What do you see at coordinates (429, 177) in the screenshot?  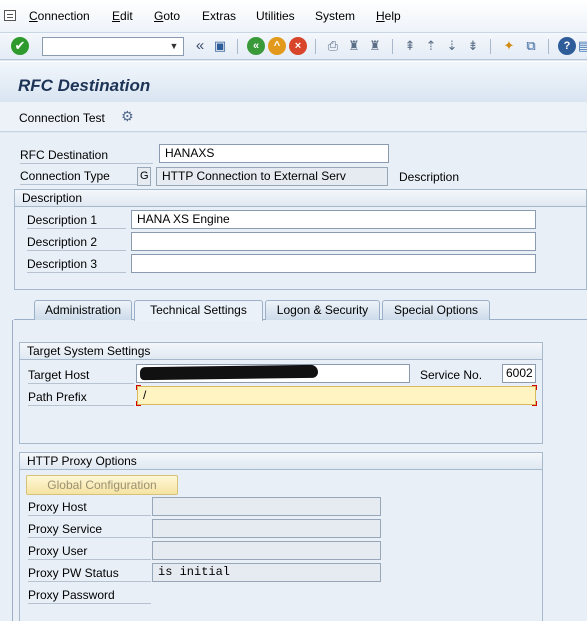 I see `description-caption: Description` at bounding box center [429, 177].